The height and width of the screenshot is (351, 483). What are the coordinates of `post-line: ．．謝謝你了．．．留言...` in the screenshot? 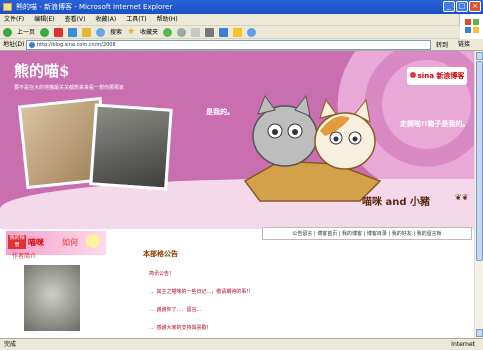 It's located at (175, 309).